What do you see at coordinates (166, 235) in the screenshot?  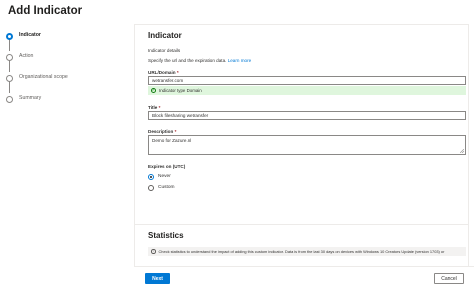 I see `statistics-heading: Statistics` at bounding box center [166, 235].